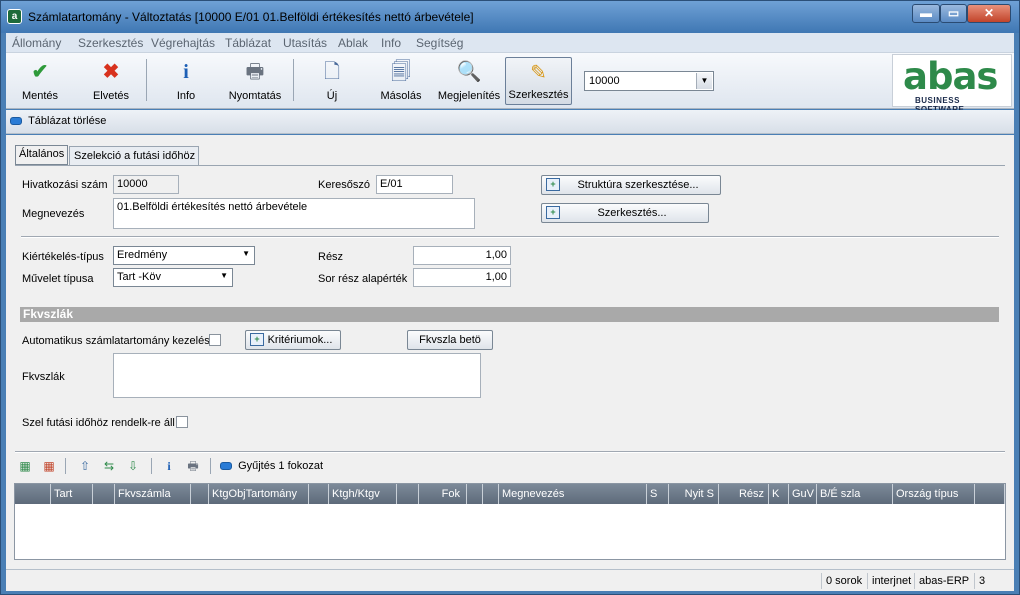 The width and height of the screenshot is (1020, 595). Describe the element at coordinates (538, 73) in the screenshot. I see `pencil-icon: ✎` at that location.